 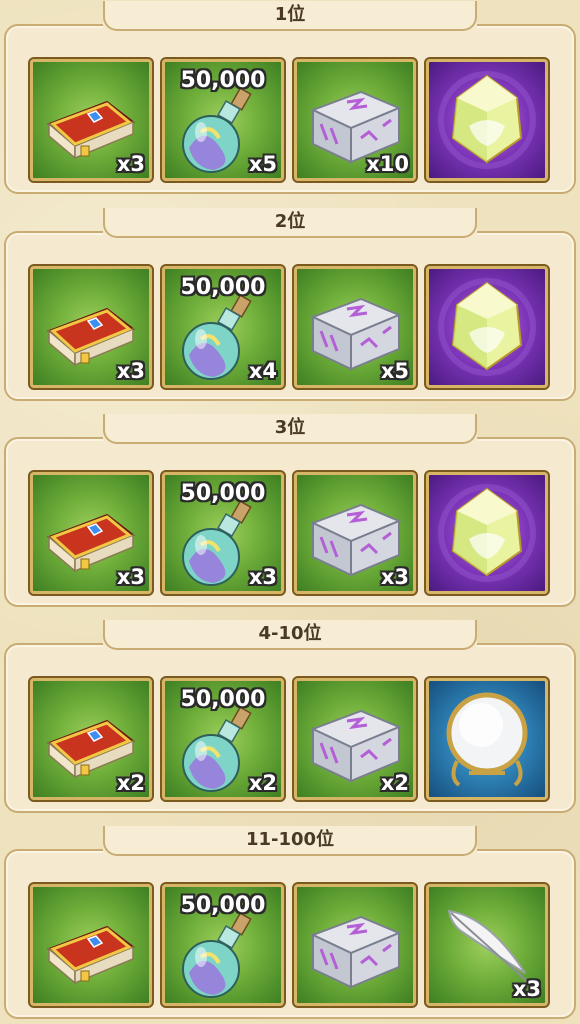 I want to click on reward-quantity: x4, so click(x=262, y=371).